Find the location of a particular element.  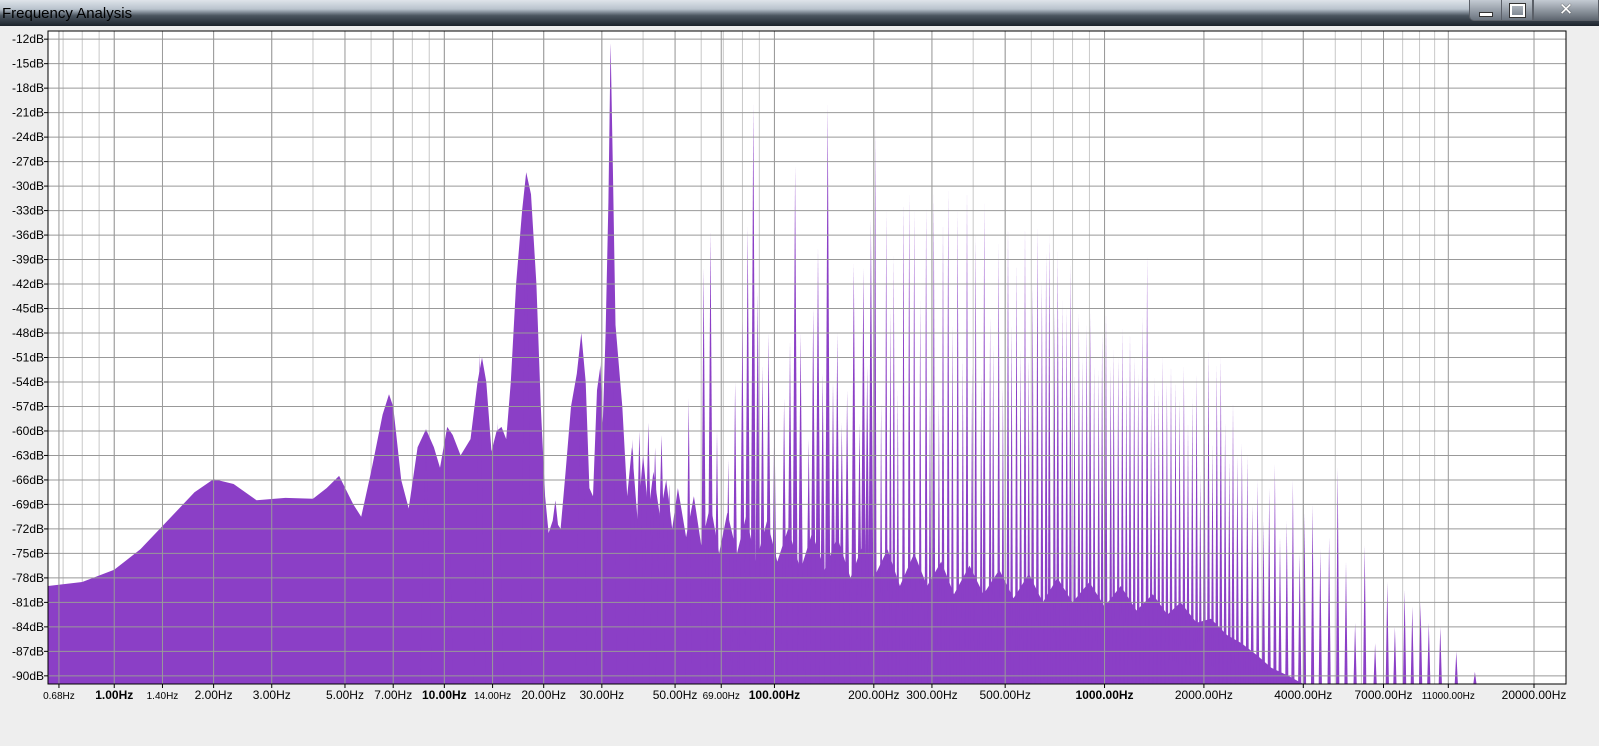

y-tick-label: -45dB is located at coordinates (28, 309).